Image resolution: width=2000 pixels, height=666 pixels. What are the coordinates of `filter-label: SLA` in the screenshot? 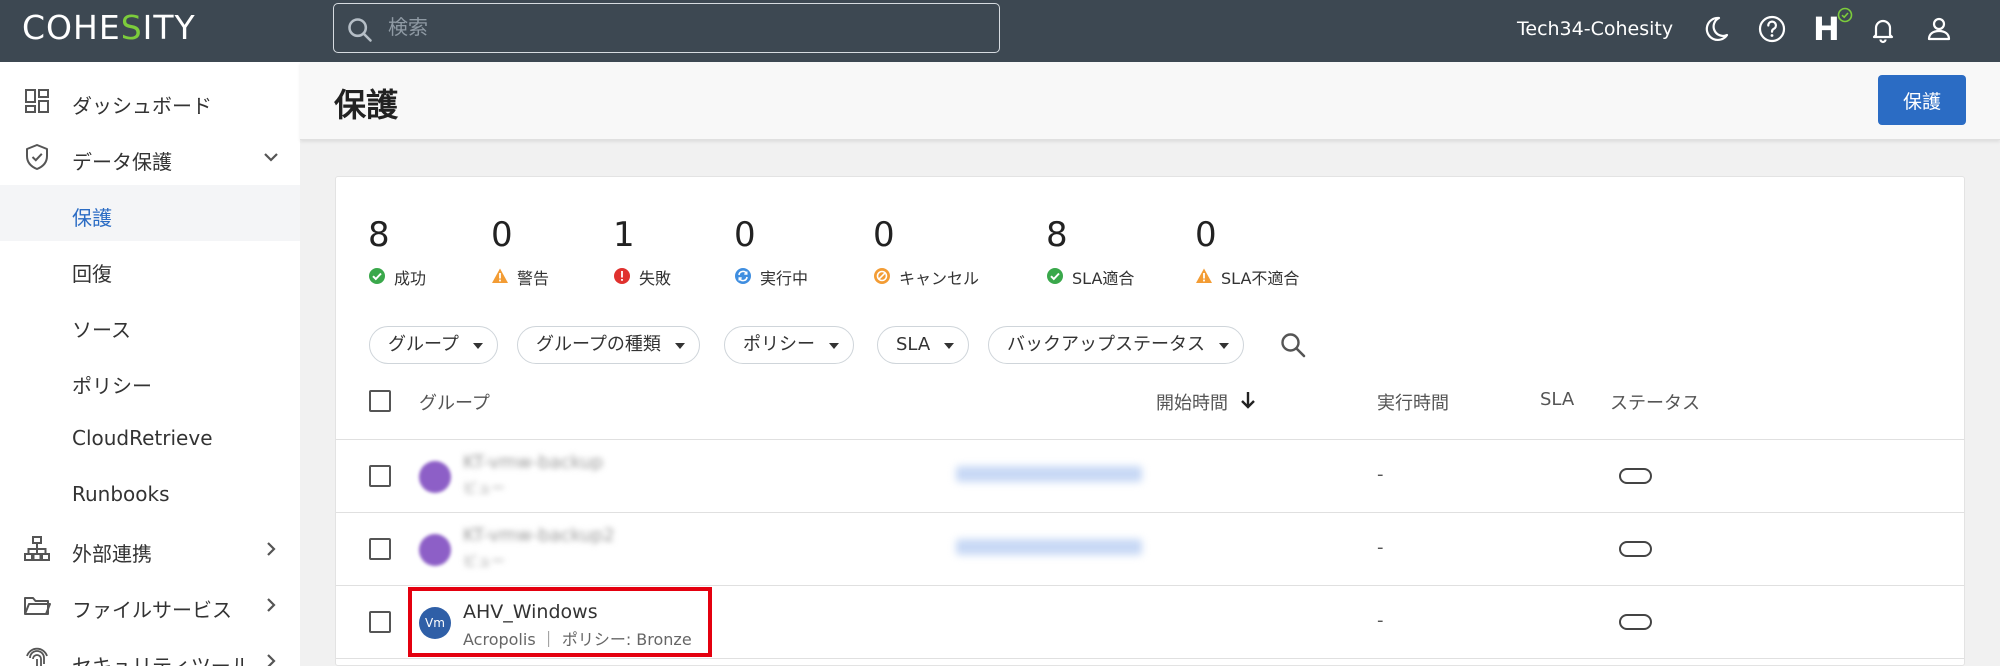 It's located at (913, 344).